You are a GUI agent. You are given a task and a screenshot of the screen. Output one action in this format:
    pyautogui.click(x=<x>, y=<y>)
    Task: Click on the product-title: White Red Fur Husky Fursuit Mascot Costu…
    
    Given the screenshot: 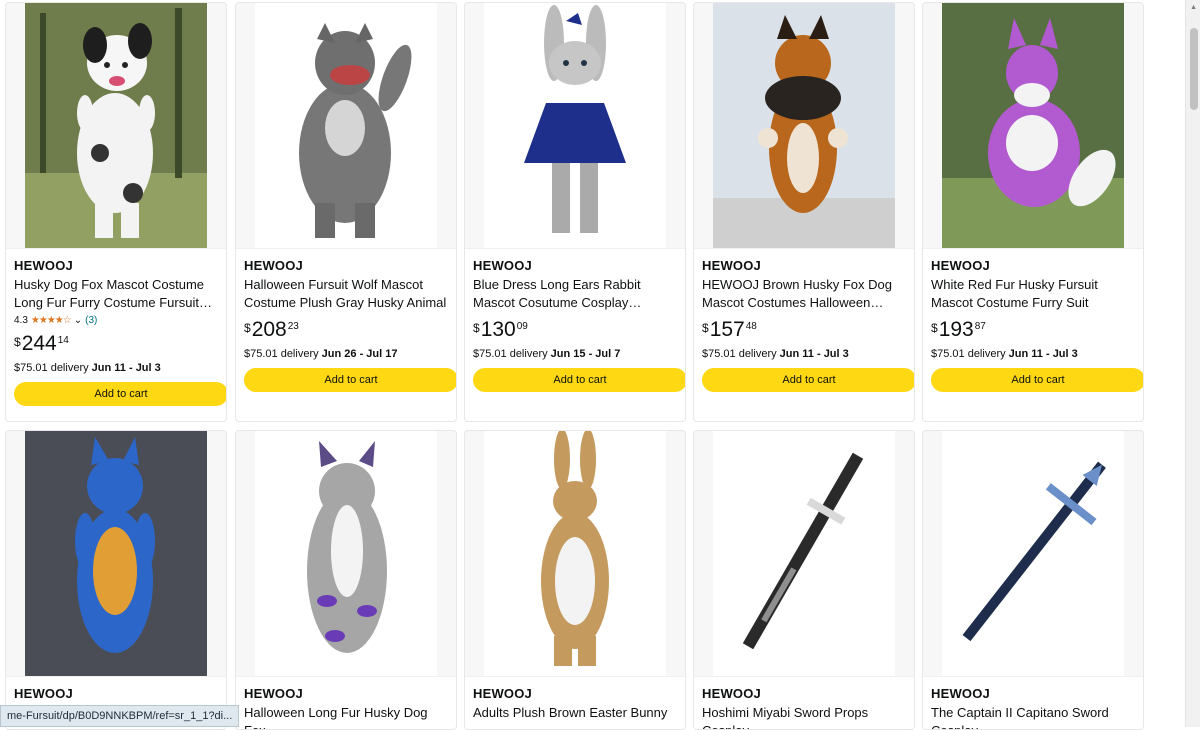 What is the action you would take?
    pyautogui.click(x=1033, y=294)
    